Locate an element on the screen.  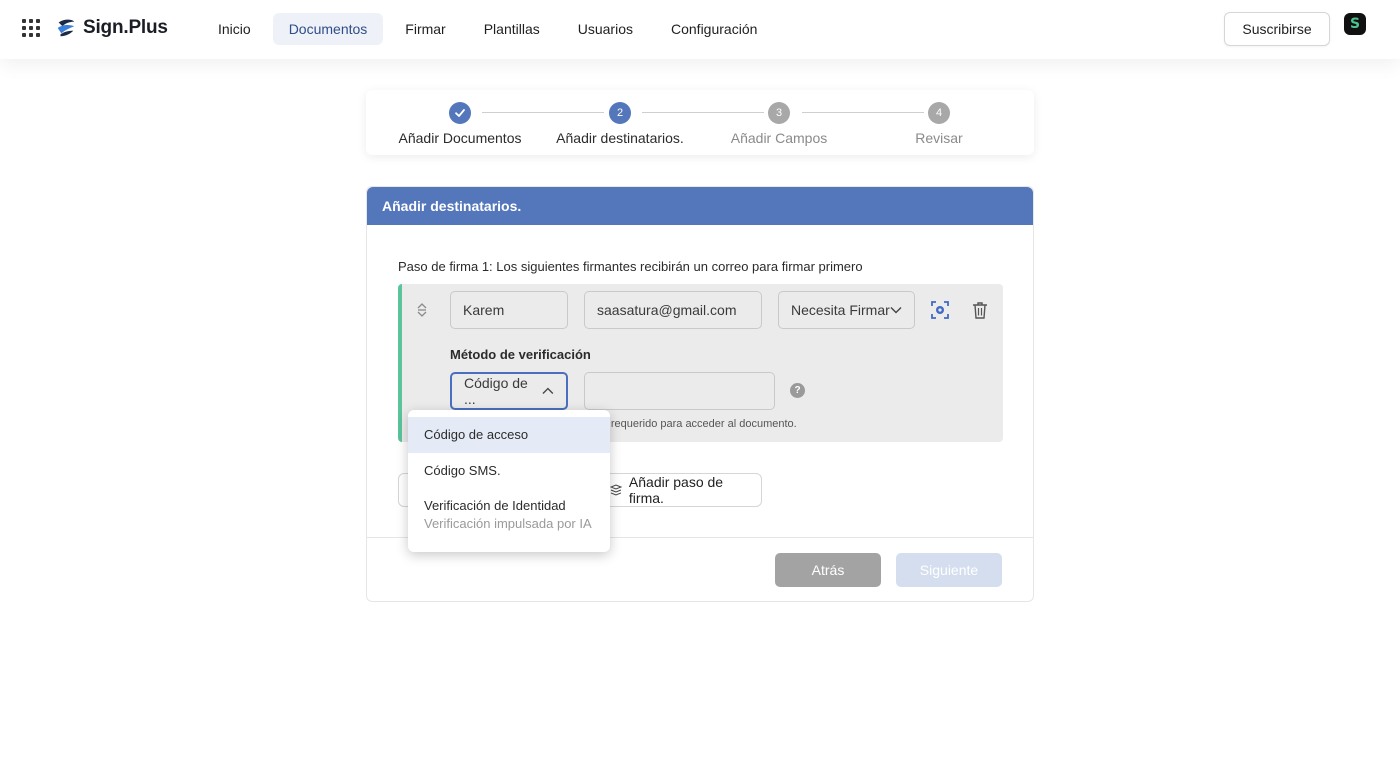
signer-name-input is located at coordinates (509, 310).